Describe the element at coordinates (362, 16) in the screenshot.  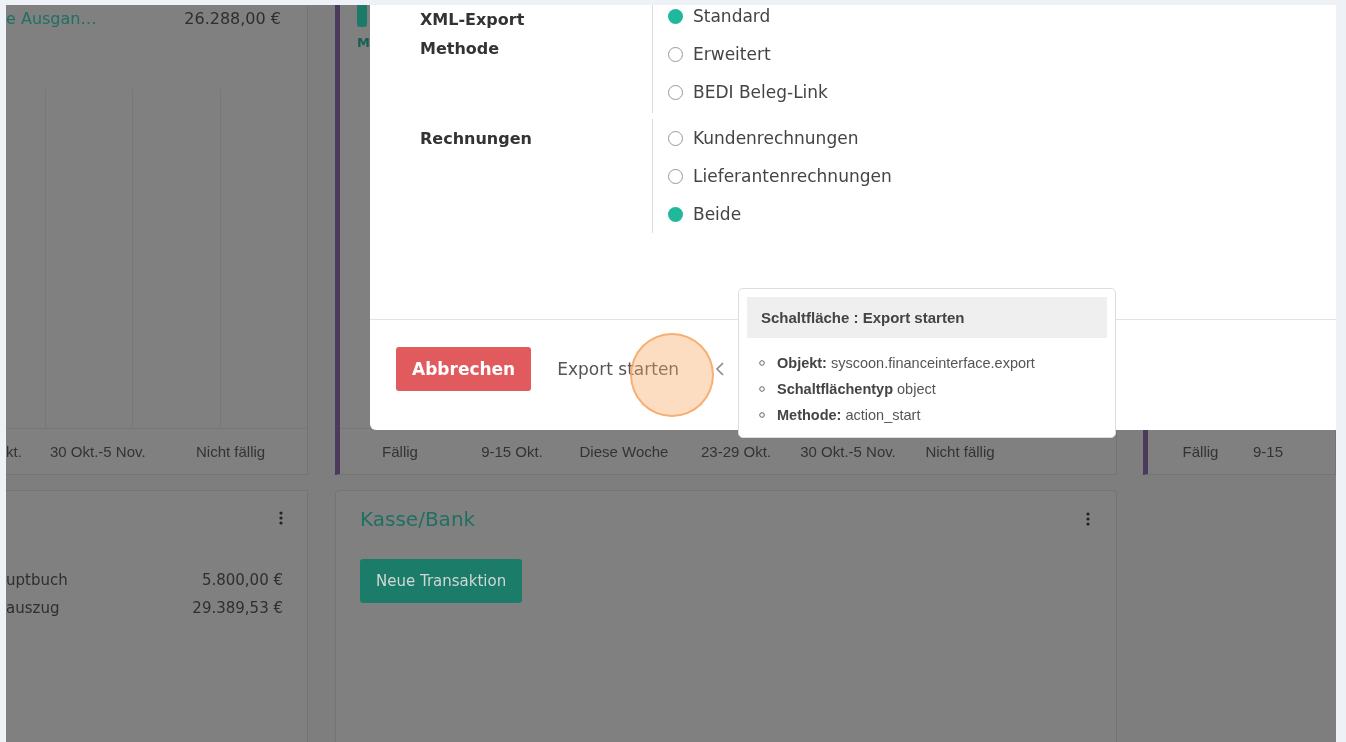
I see `button-edge` at that location.